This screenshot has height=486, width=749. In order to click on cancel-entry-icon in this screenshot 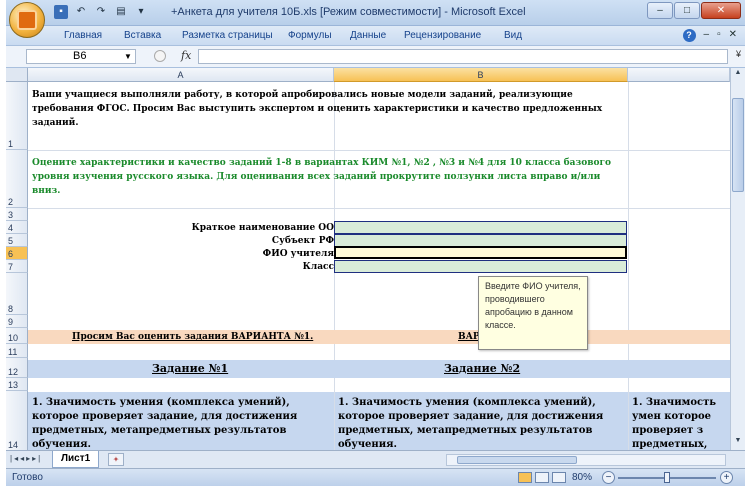, I will do `click(160, 56)`.